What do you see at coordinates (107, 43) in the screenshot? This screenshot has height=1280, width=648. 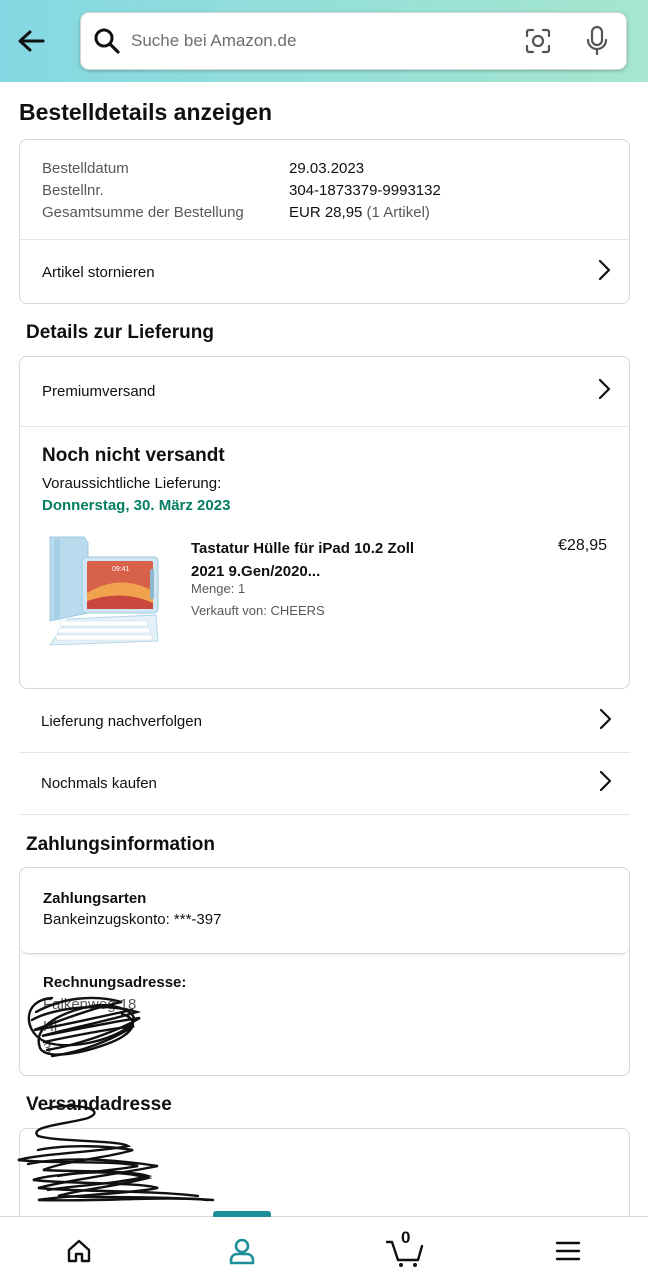 I see `search-icon` at bounding box center [107, 43].